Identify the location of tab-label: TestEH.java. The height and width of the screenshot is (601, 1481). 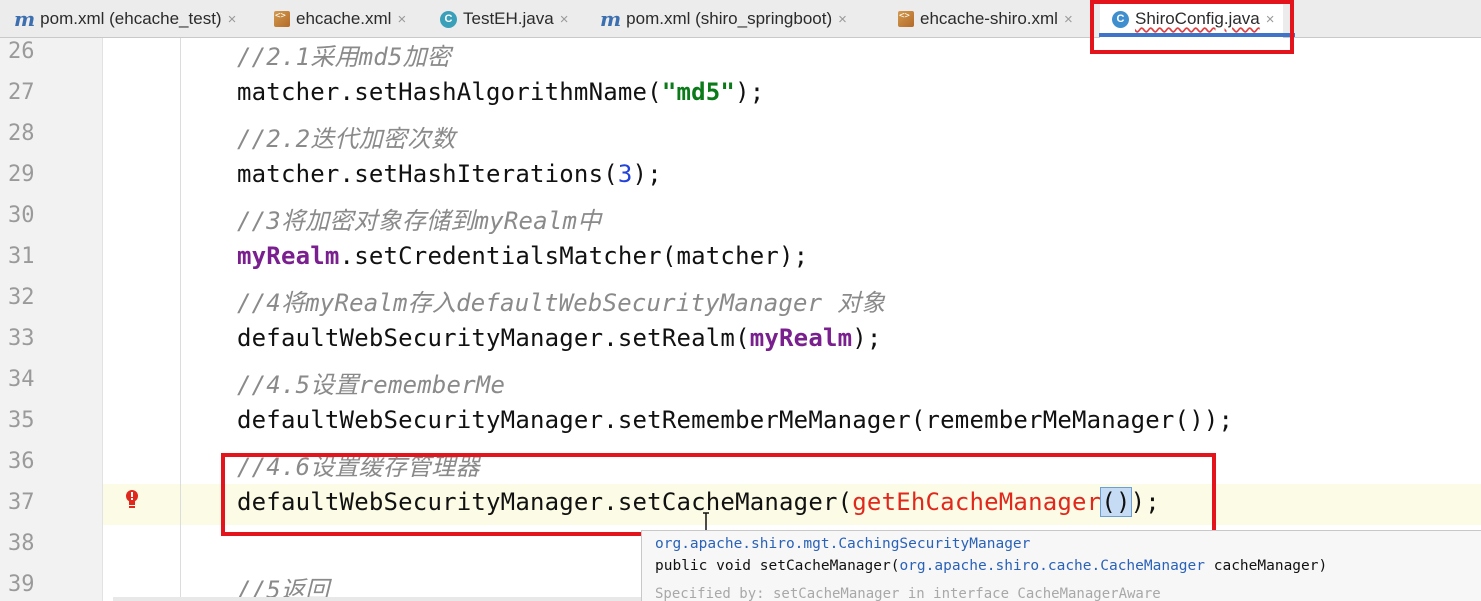
(508, 18).